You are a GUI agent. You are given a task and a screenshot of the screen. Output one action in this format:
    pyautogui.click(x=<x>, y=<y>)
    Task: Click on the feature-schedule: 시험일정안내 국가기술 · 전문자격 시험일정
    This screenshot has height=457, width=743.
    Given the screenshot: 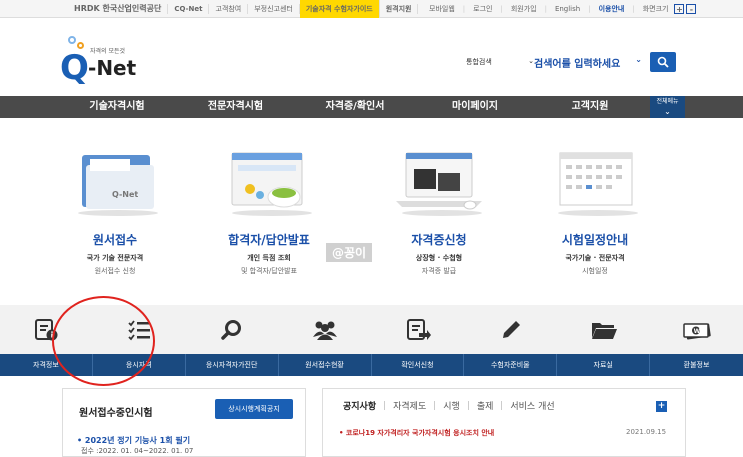 What is the action you would take?
    pyautogui.click(x=595, y=210)
    